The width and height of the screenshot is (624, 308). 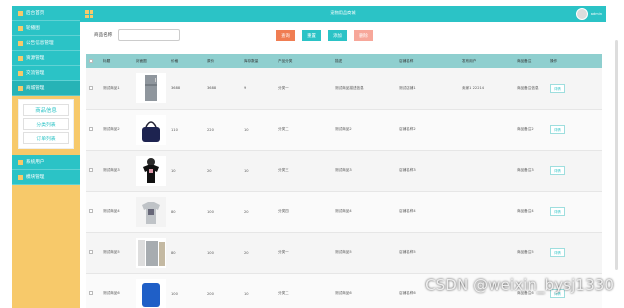 What do you see at coordinates (186, 130) in the screenshot?
I see `cell-price: 110` at bounding box center [186, 130].